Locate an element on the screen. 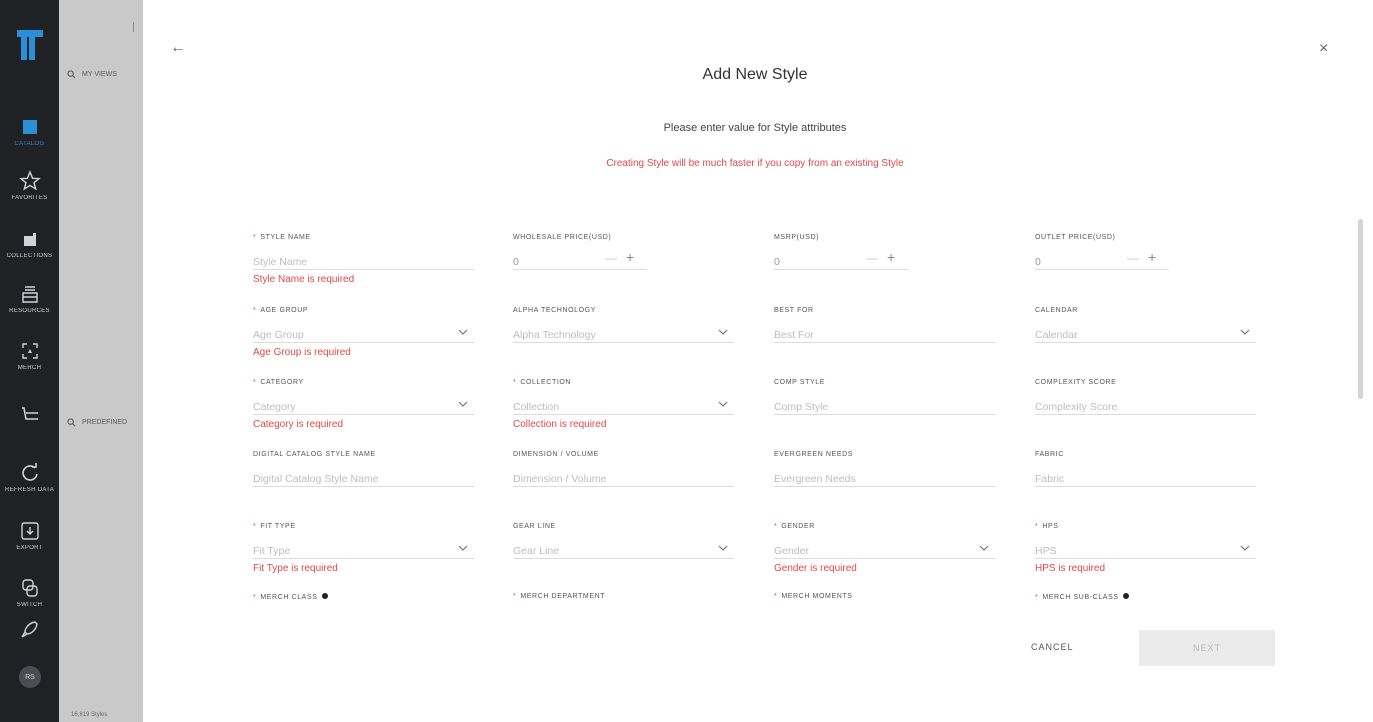  modal-subtitle: Please enter value for Style attributes is located at coordinates (755, 128).